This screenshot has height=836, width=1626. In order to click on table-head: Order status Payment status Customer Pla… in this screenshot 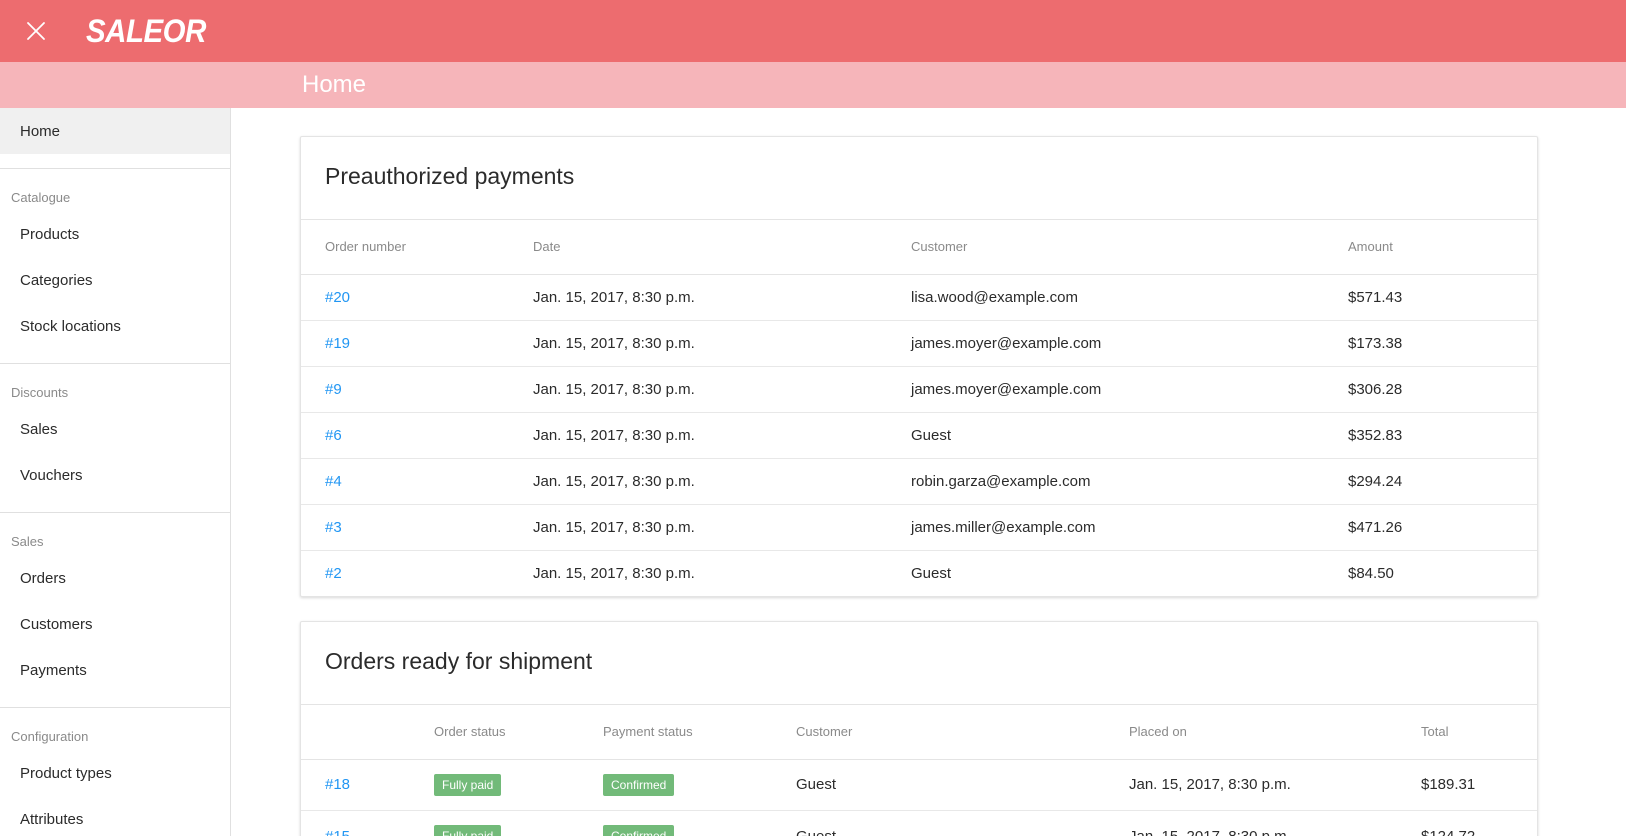, I will do `click(919, 731)`.